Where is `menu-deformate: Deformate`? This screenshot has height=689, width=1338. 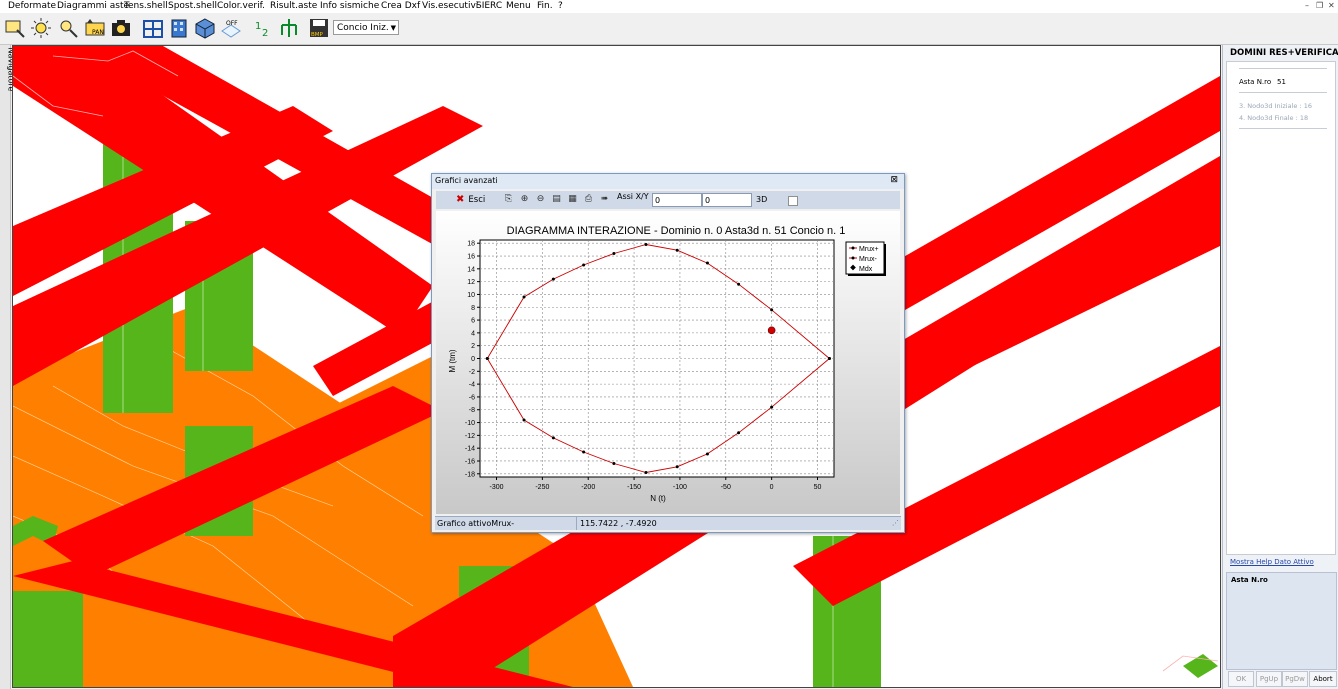
menu-deformate: Deformate is located at coordinates (32, 6).